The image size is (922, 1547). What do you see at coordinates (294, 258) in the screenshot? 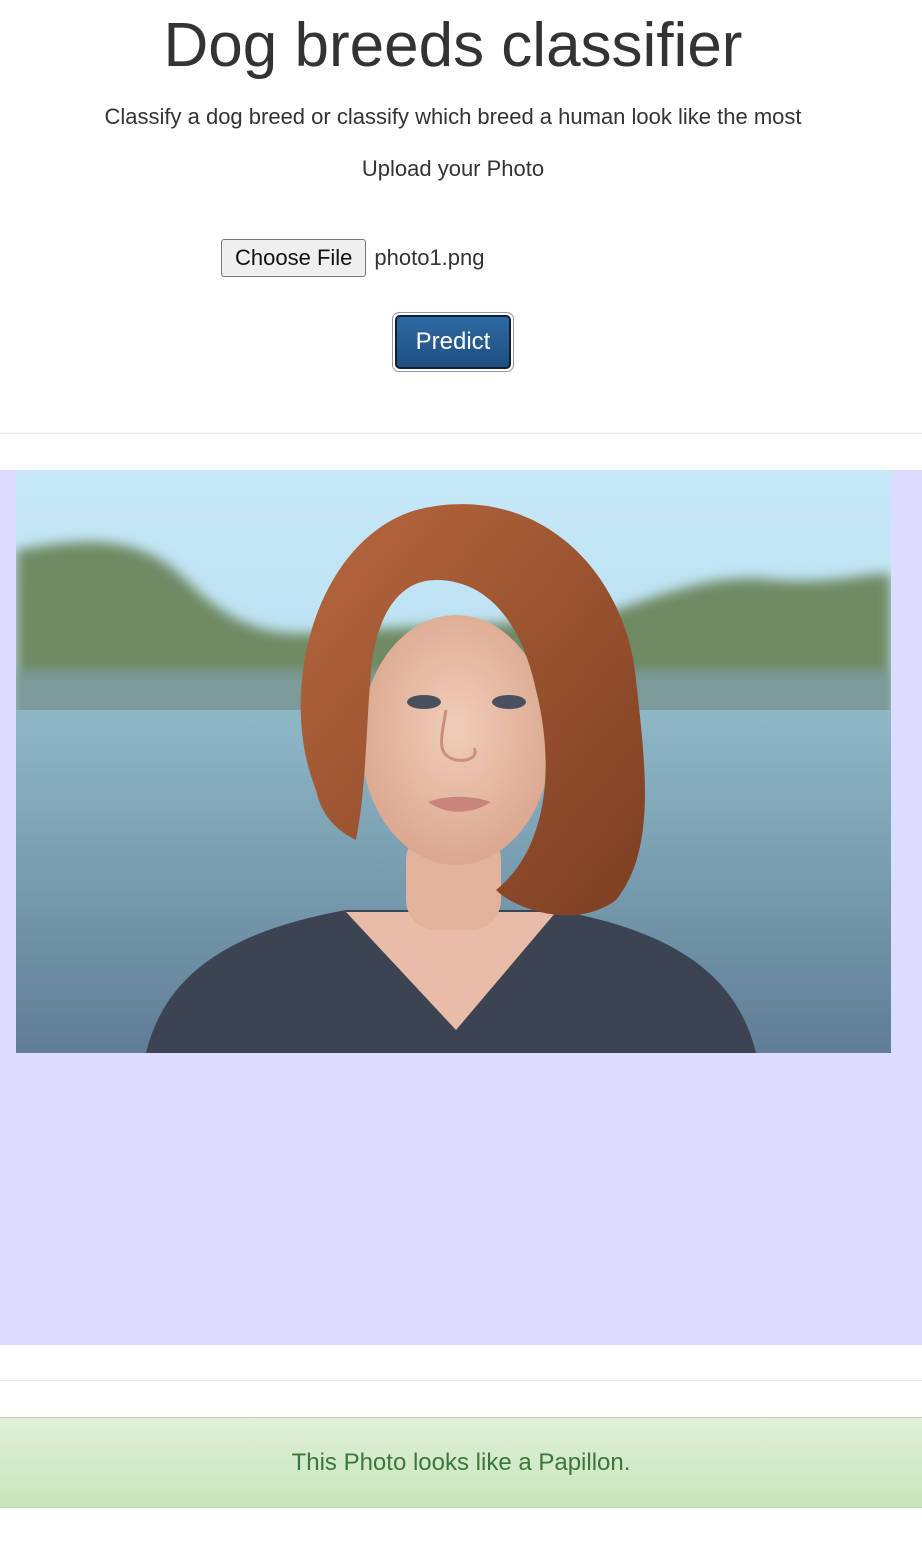
I see `choose-file-button: Choose File` at bounding box center [294, 258].